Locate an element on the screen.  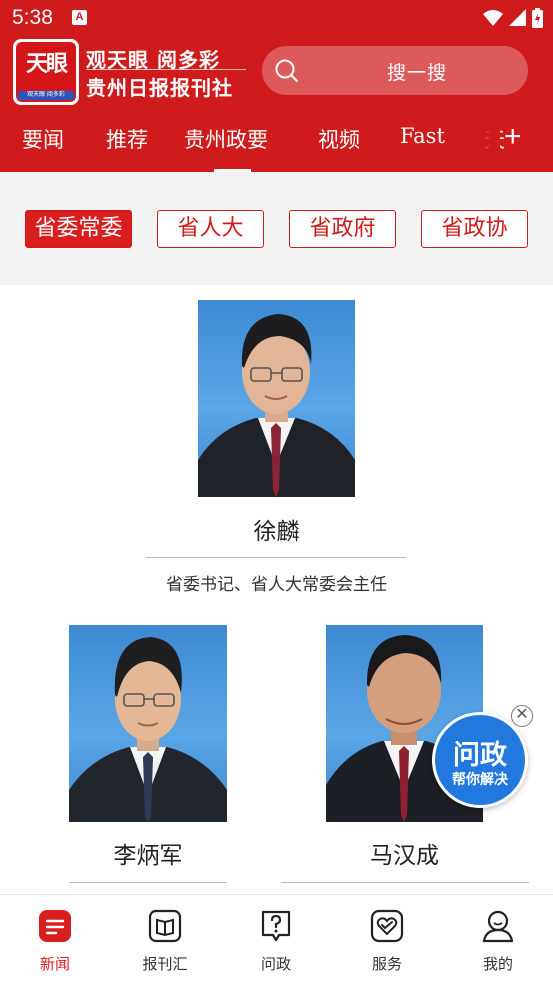
question-icon is located at coordinates (276, 926).